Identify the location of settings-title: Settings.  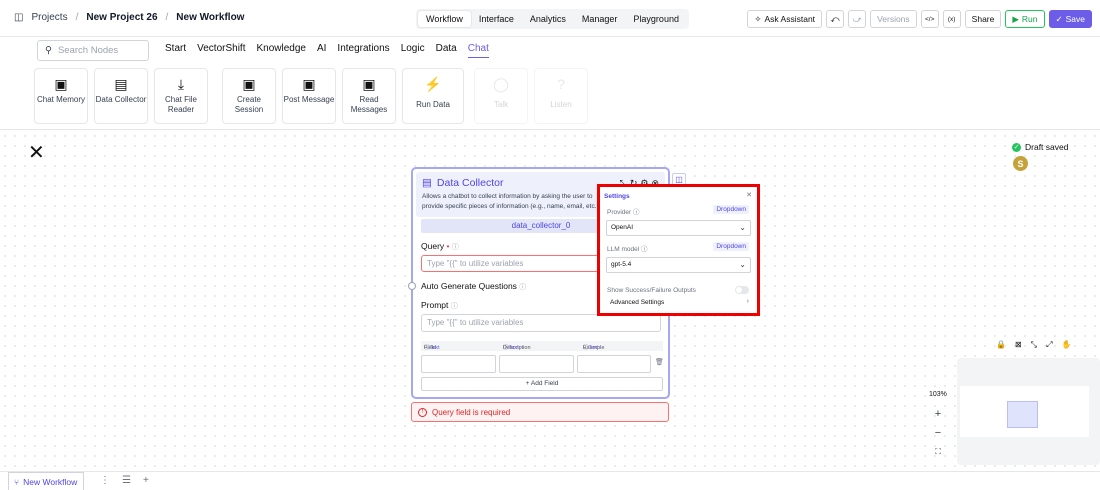
(617, 196).